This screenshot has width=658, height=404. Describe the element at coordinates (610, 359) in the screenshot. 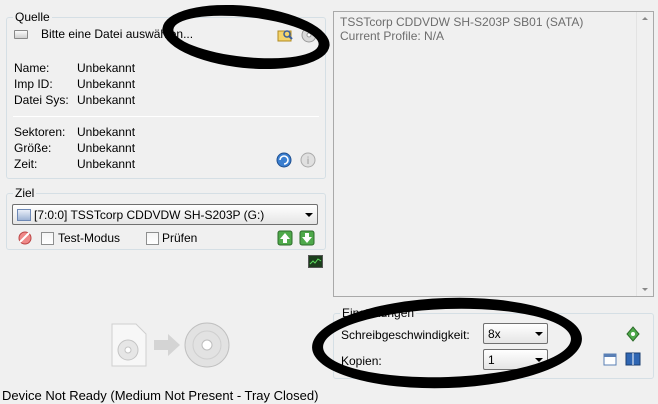

I see `calendar-icon` at that location.